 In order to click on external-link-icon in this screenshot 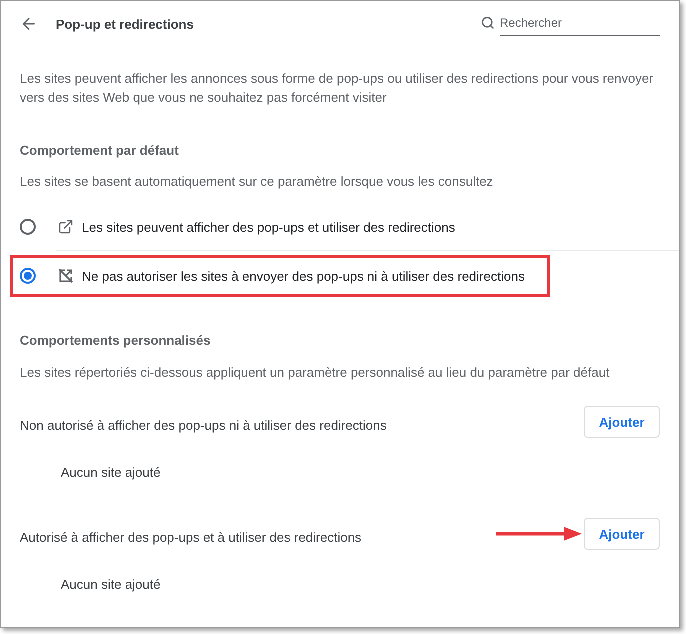, I will do `click(66, 227)`.